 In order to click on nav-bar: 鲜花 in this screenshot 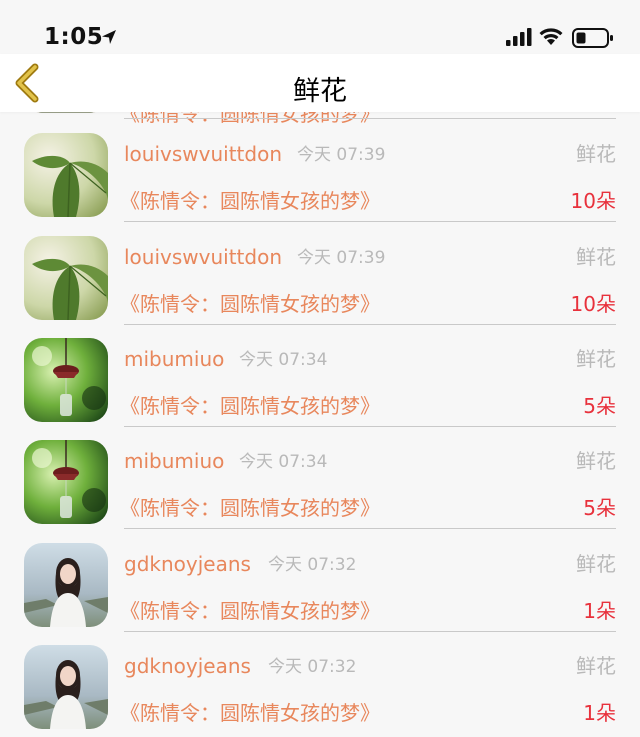, I will do `click(320, 83)`.